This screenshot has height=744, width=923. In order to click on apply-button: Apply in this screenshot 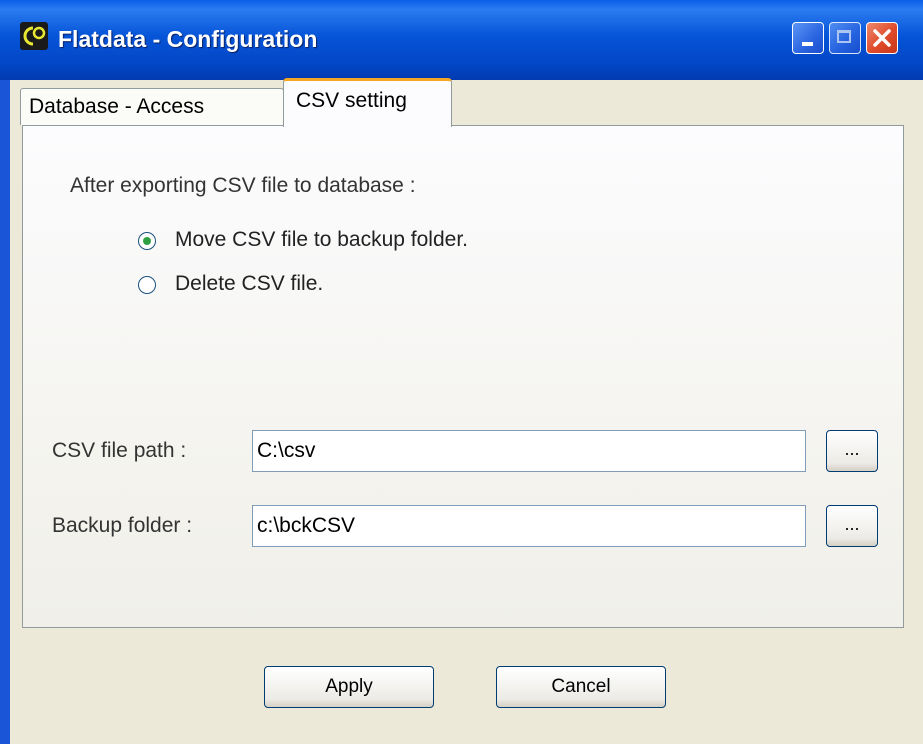, I will do `click(349, 687)`.